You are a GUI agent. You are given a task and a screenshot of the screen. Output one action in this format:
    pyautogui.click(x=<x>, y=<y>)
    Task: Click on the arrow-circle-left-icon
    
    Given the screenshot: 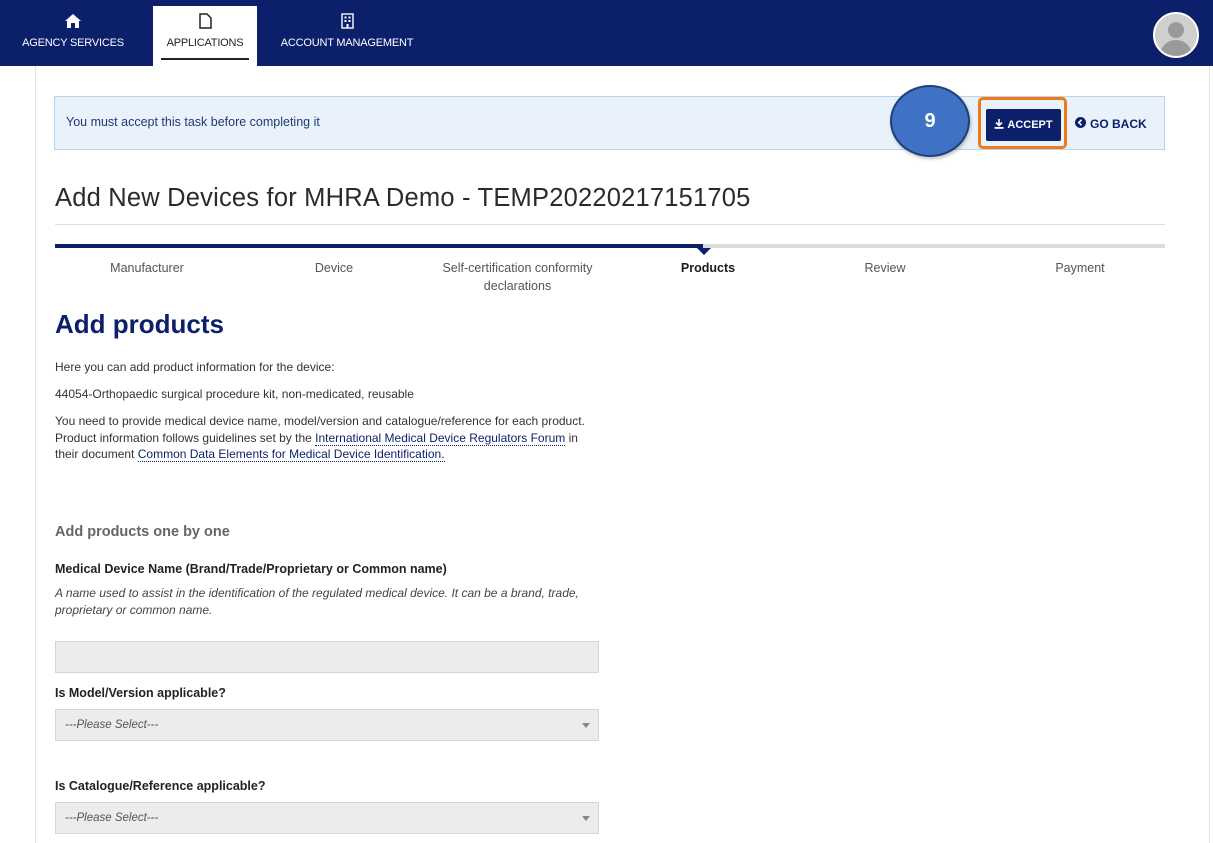 What is the action you would take?
    pyautogui.click(x=1080, y=124)
    